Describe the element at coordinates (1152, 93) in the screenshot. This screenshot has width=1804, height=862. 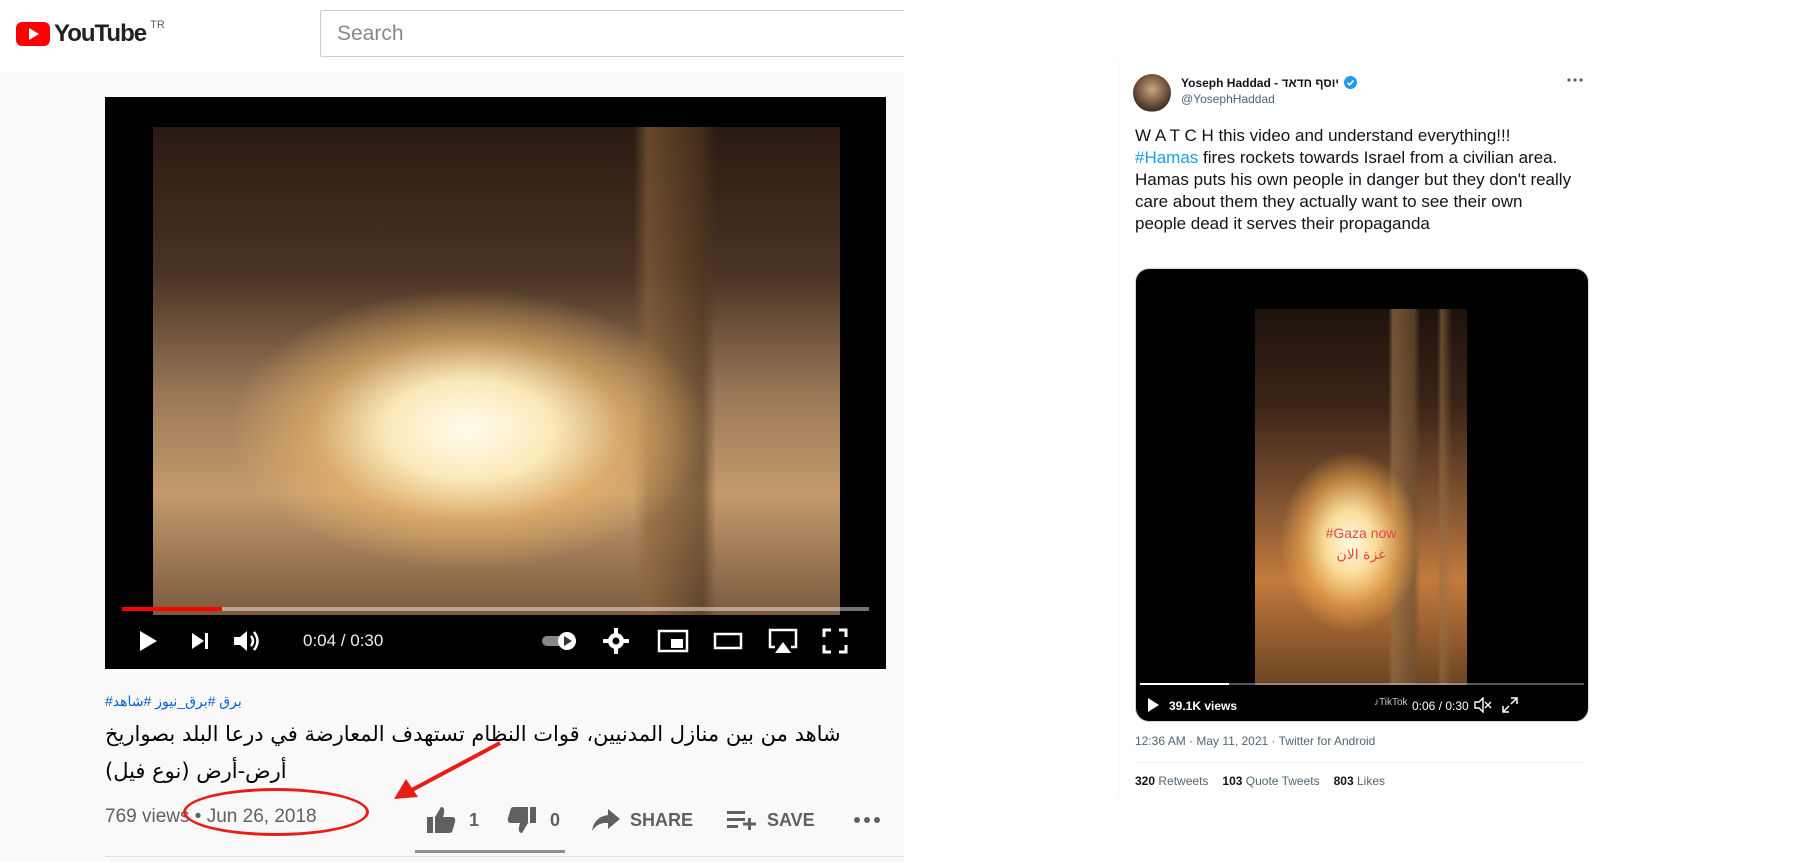
I see `avatar` at that location.